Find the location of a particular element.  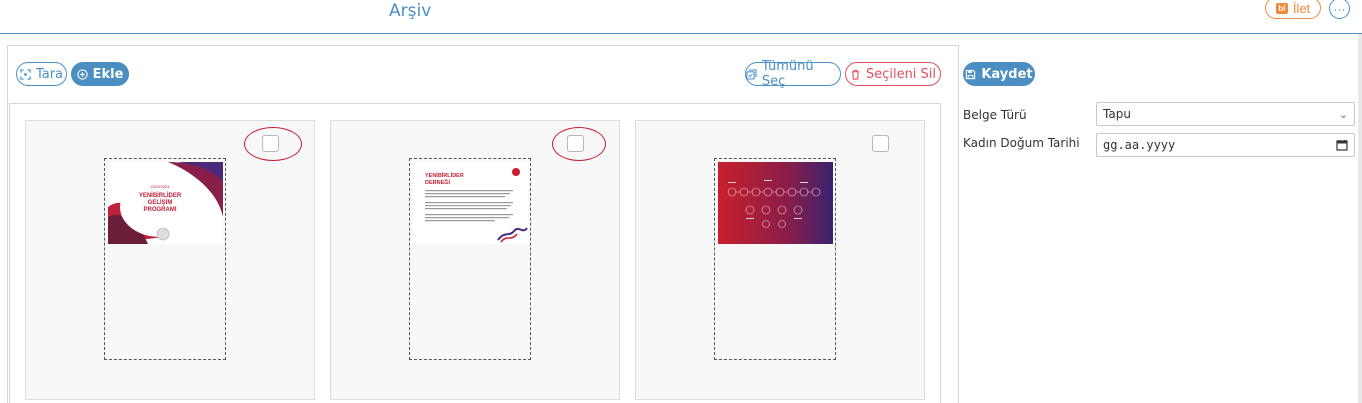

scan-button-label: Tara is located at coordinates (49, 74).